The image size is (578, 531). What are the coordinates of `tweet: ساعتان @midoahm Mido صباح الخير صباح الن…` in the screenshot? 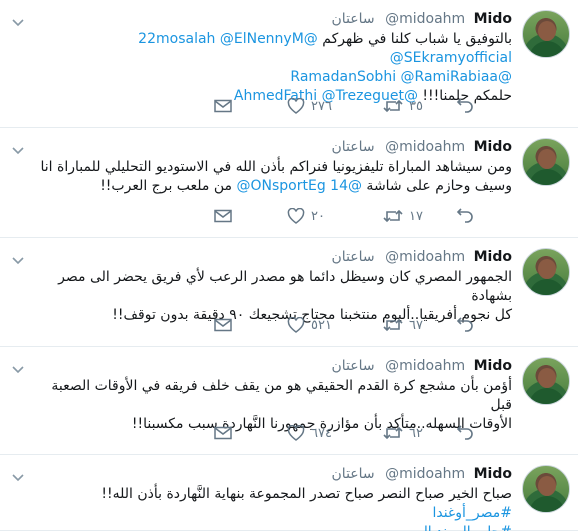 It's located at (289, 493).